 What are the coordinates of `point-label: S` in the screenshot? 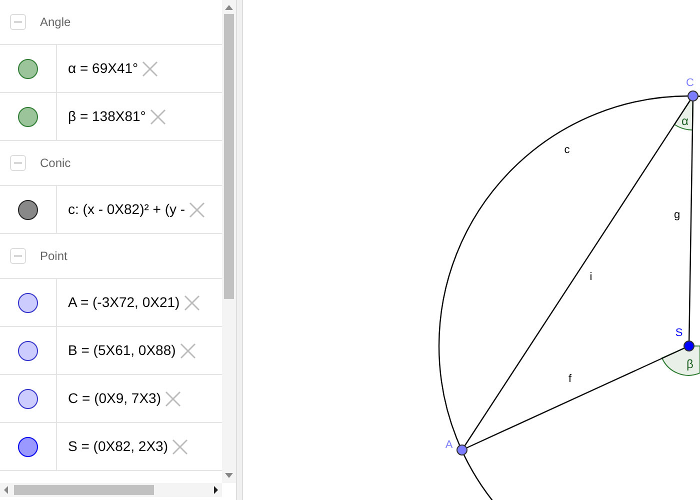 It's located at (679, 333).